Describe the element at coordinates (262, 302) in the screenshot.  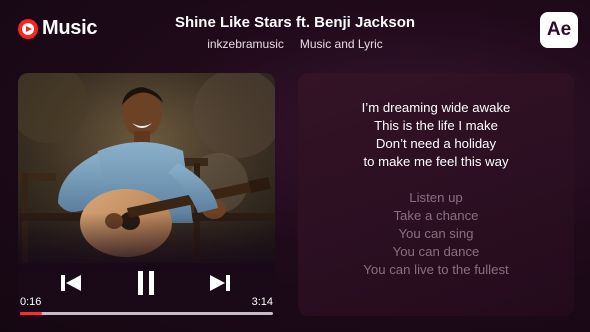
I see `total-time: 3:14` at that location.